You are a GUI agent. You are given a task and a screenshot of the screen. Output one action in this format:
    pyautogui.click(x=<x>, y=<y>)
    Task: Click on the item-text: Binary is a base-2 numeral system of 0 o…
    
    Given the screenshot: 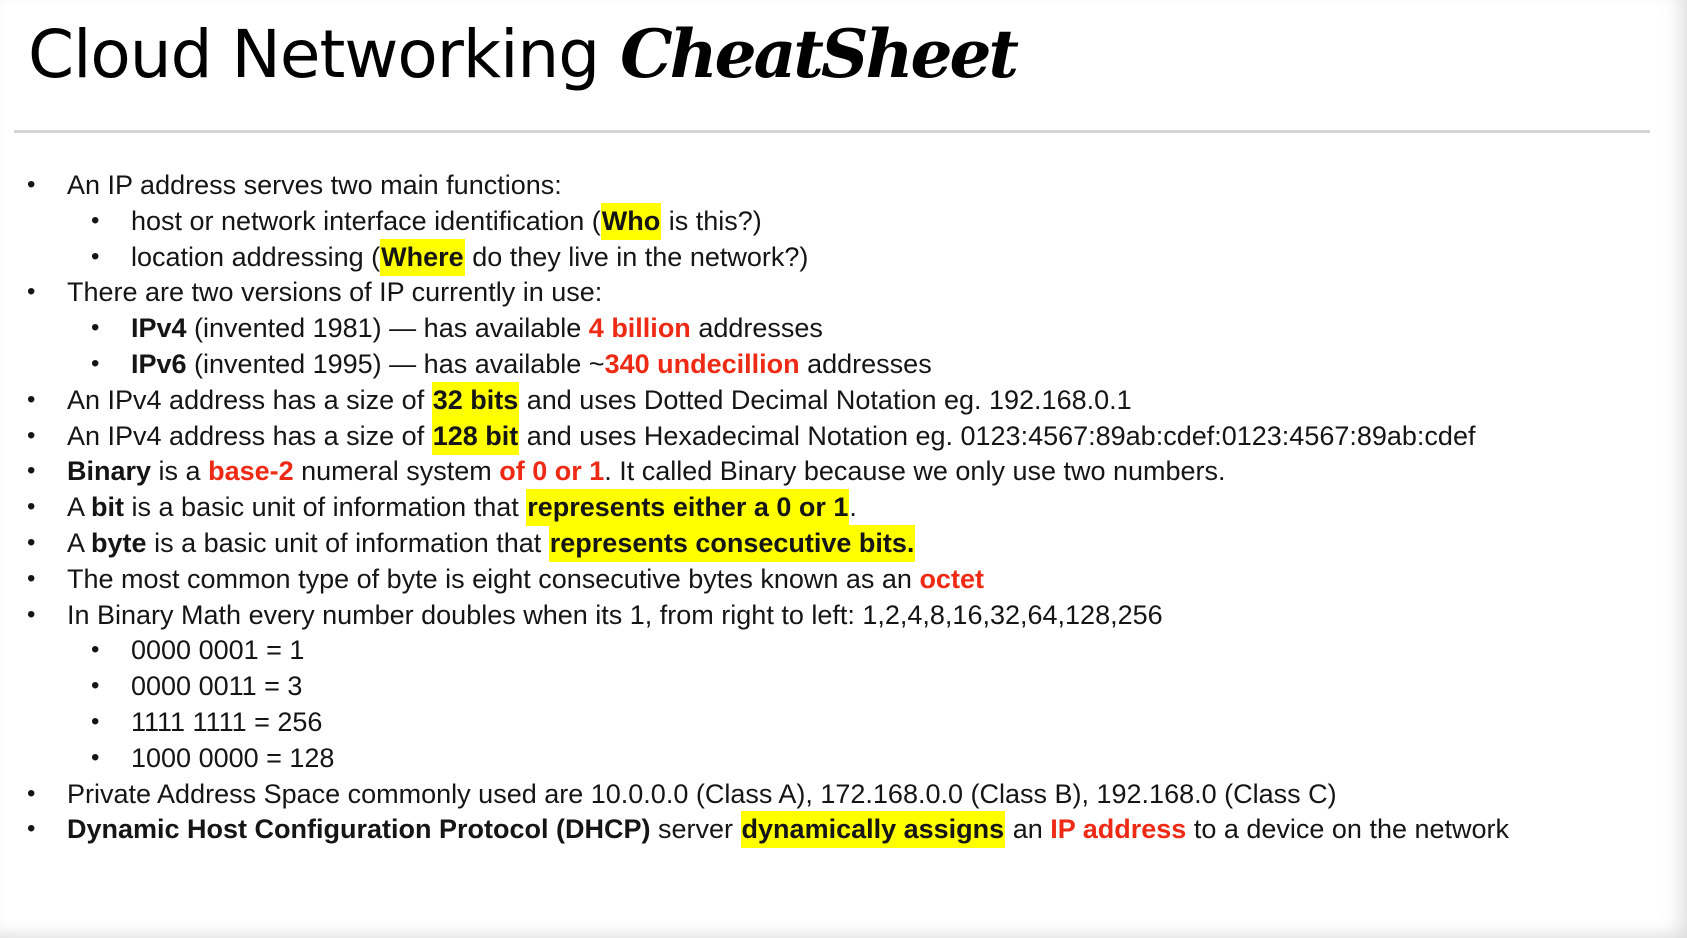 What is the action you would take?
    pyautogui.click(x=646, y=471)
    